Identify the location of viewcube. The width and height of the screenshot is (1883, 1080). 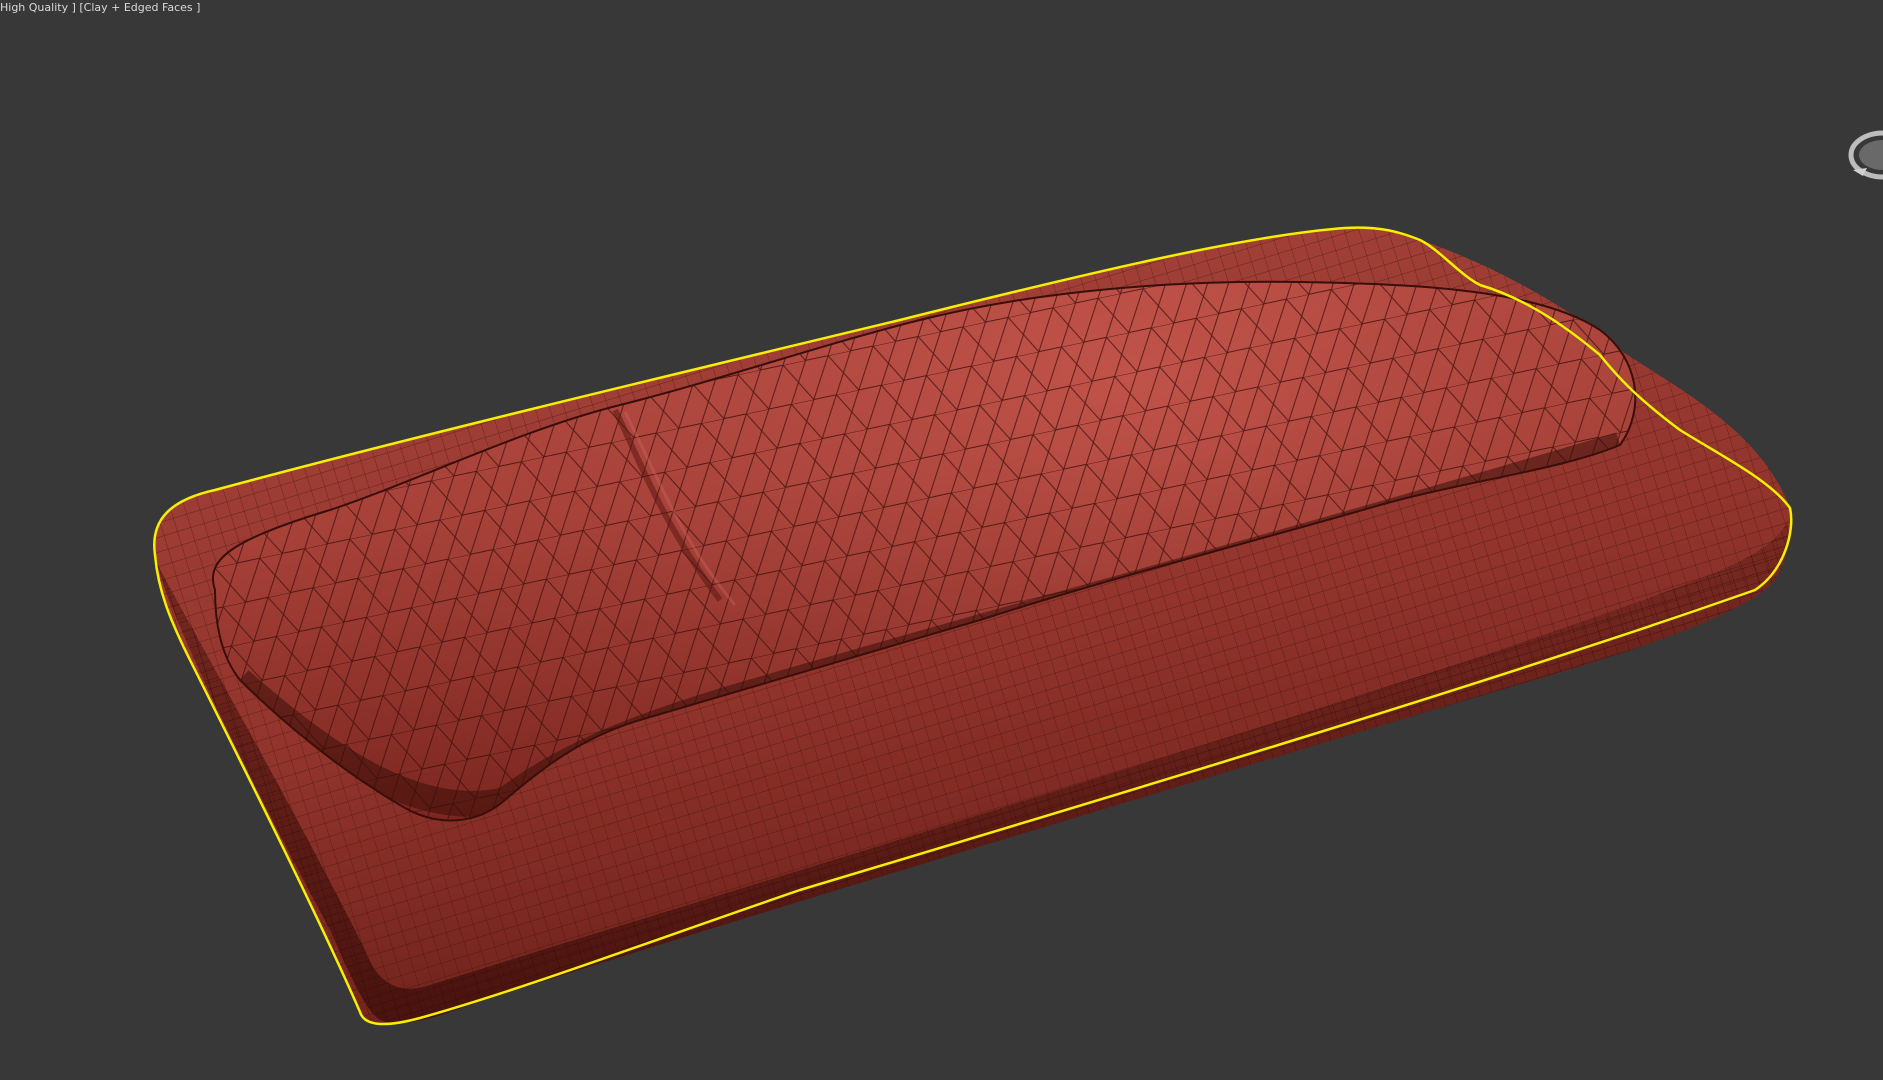
(1858, 155).